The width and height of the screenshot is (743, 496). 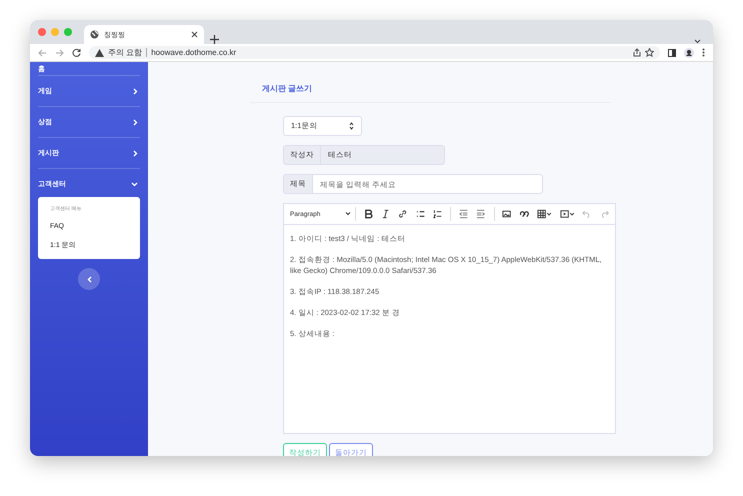 I want to click on quote-icon, so click(x=524, y=214).